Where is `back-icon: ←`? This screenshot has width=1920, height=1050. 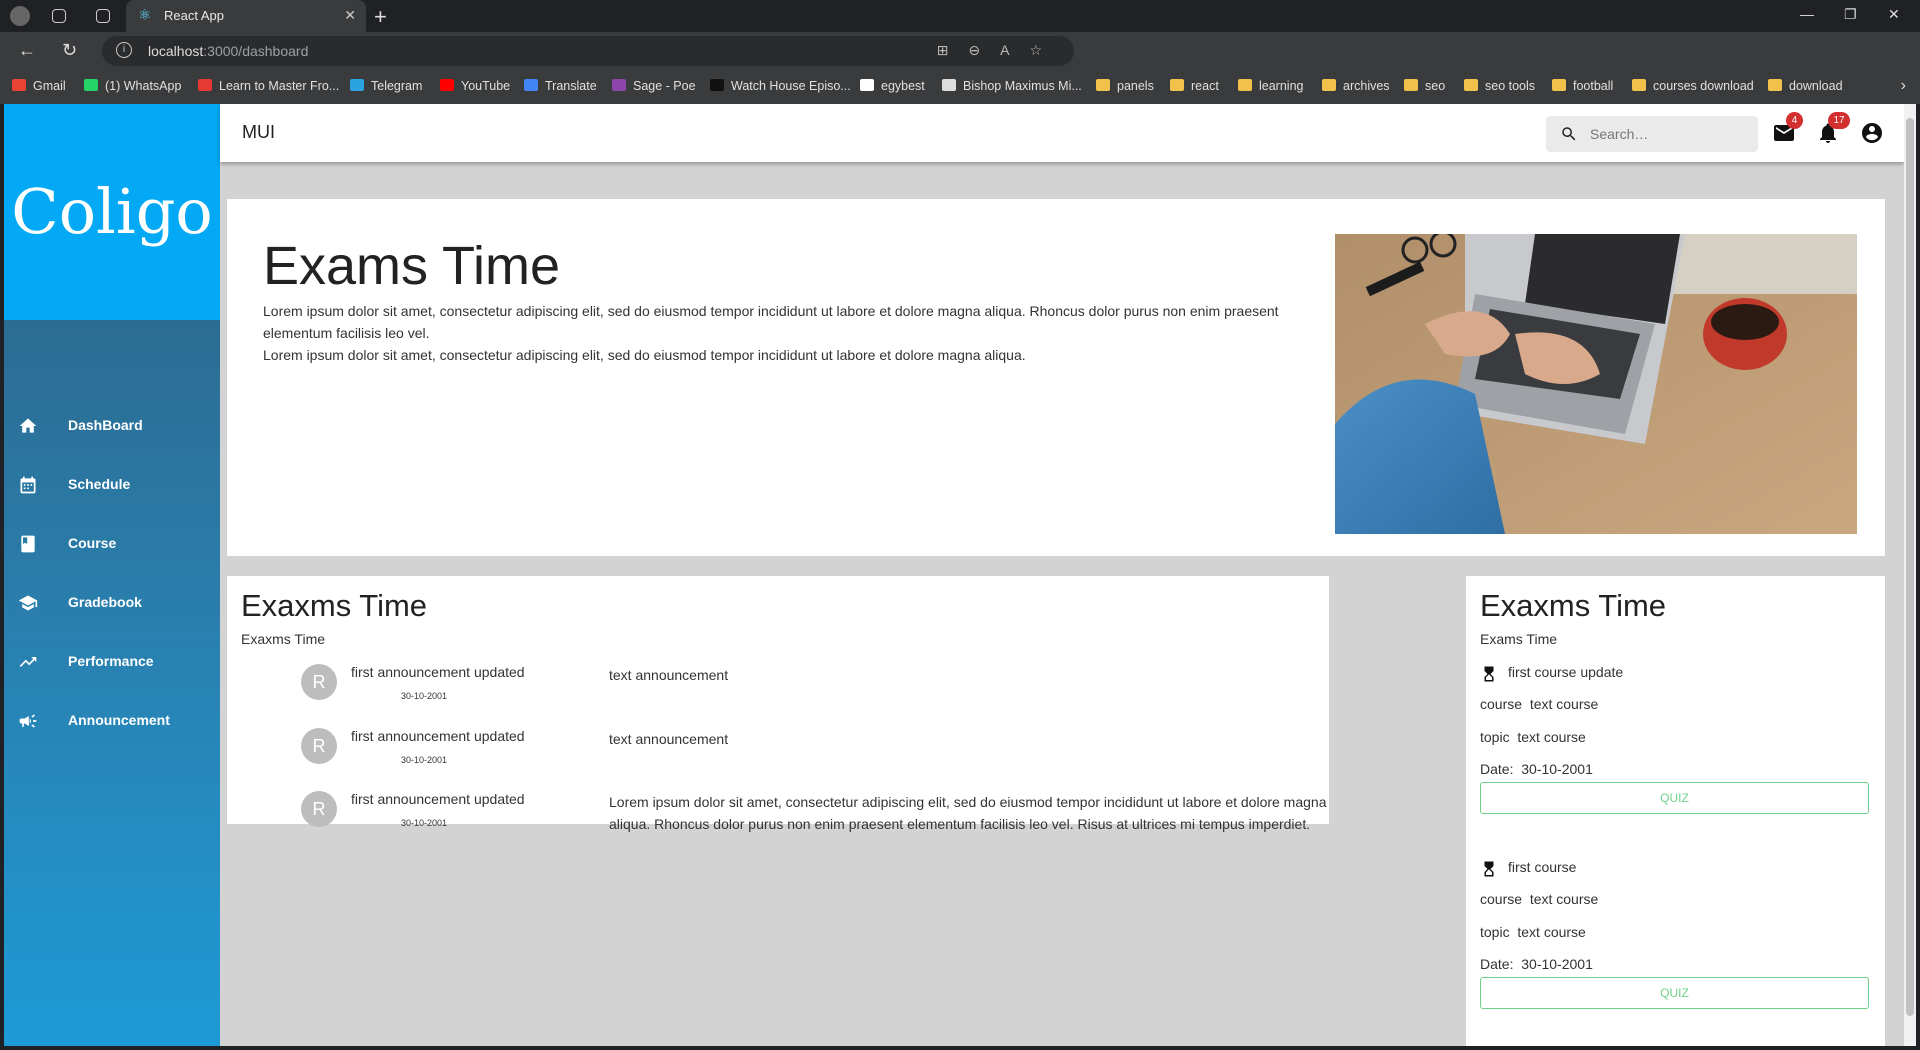 back-icon: ← is located at coordinates (27, 50).